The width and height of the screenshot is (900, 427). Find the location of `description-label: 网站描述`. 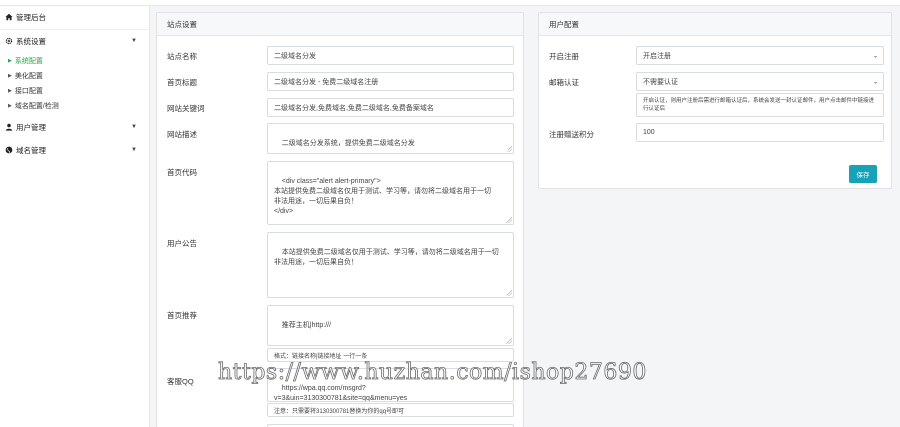

description-label: 网站描述 is located at coordinates (182, 134).